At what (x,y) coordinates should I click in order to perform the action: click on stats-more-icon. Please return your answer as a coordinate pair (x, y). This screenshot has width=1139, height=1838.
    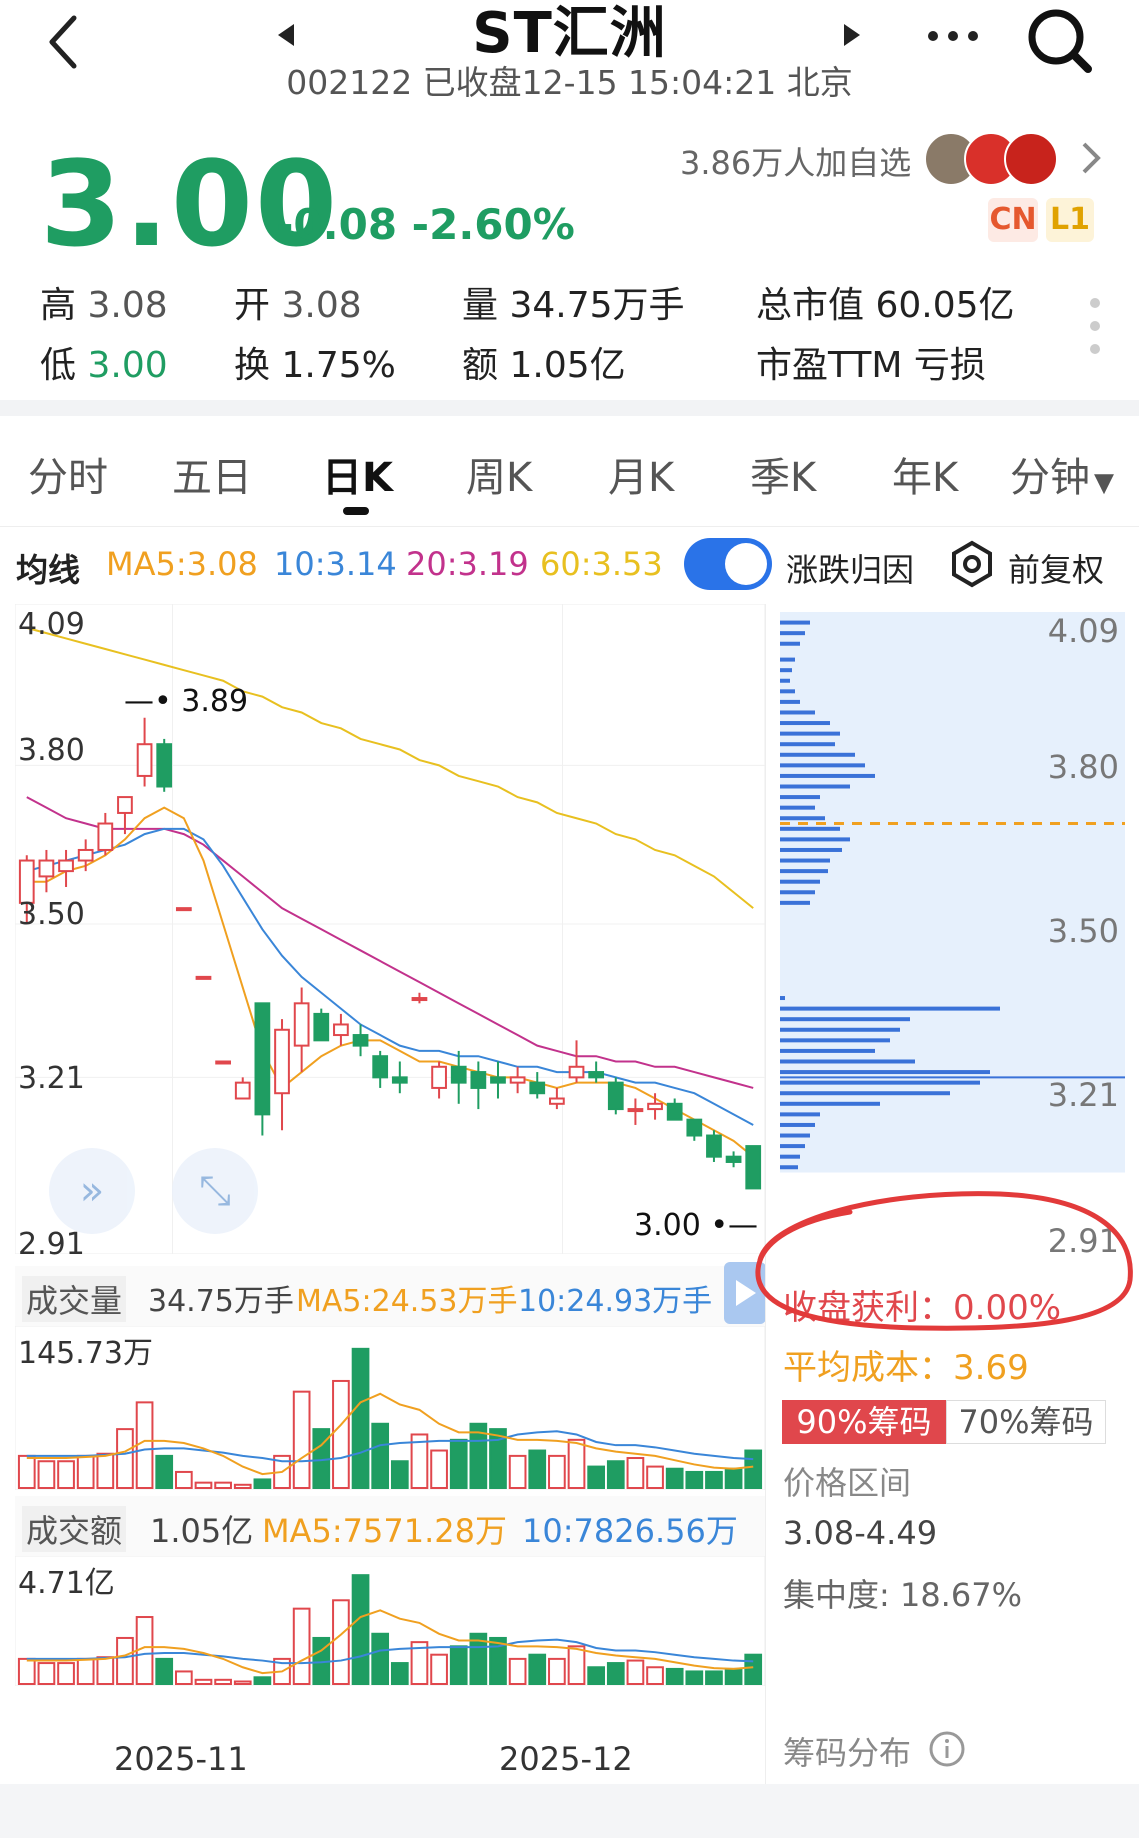
    Looking at the image, I should click on (1095, 328).